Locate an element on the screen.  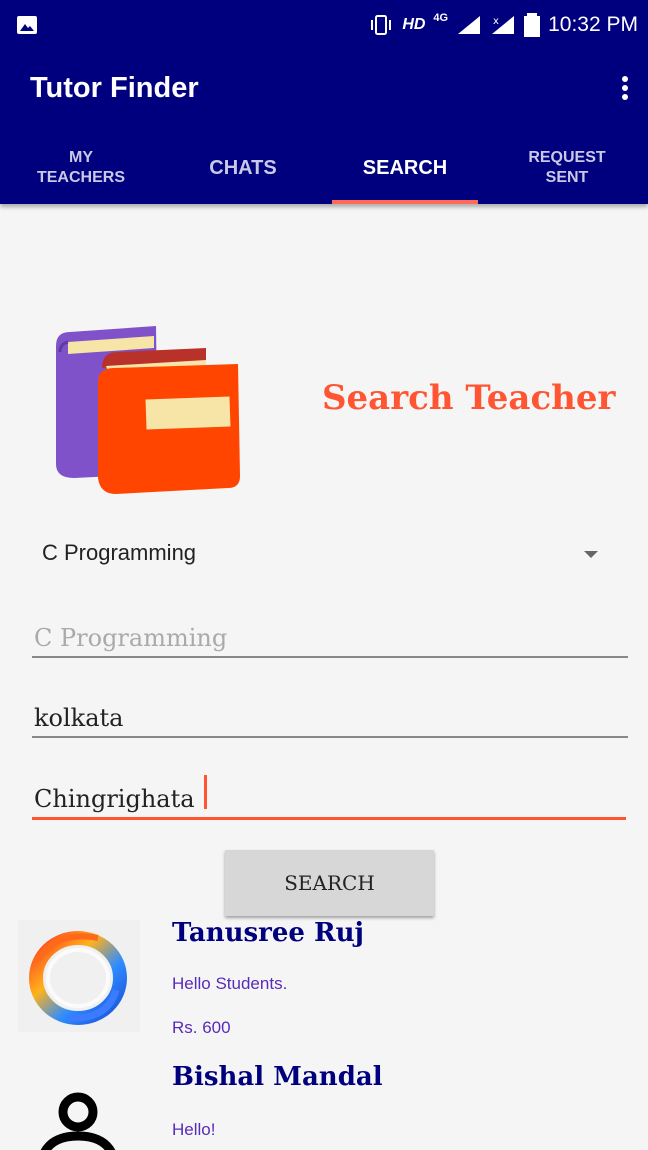
tab-request-sent-label: REQUEST SENT is located at coordinates (567, 167).